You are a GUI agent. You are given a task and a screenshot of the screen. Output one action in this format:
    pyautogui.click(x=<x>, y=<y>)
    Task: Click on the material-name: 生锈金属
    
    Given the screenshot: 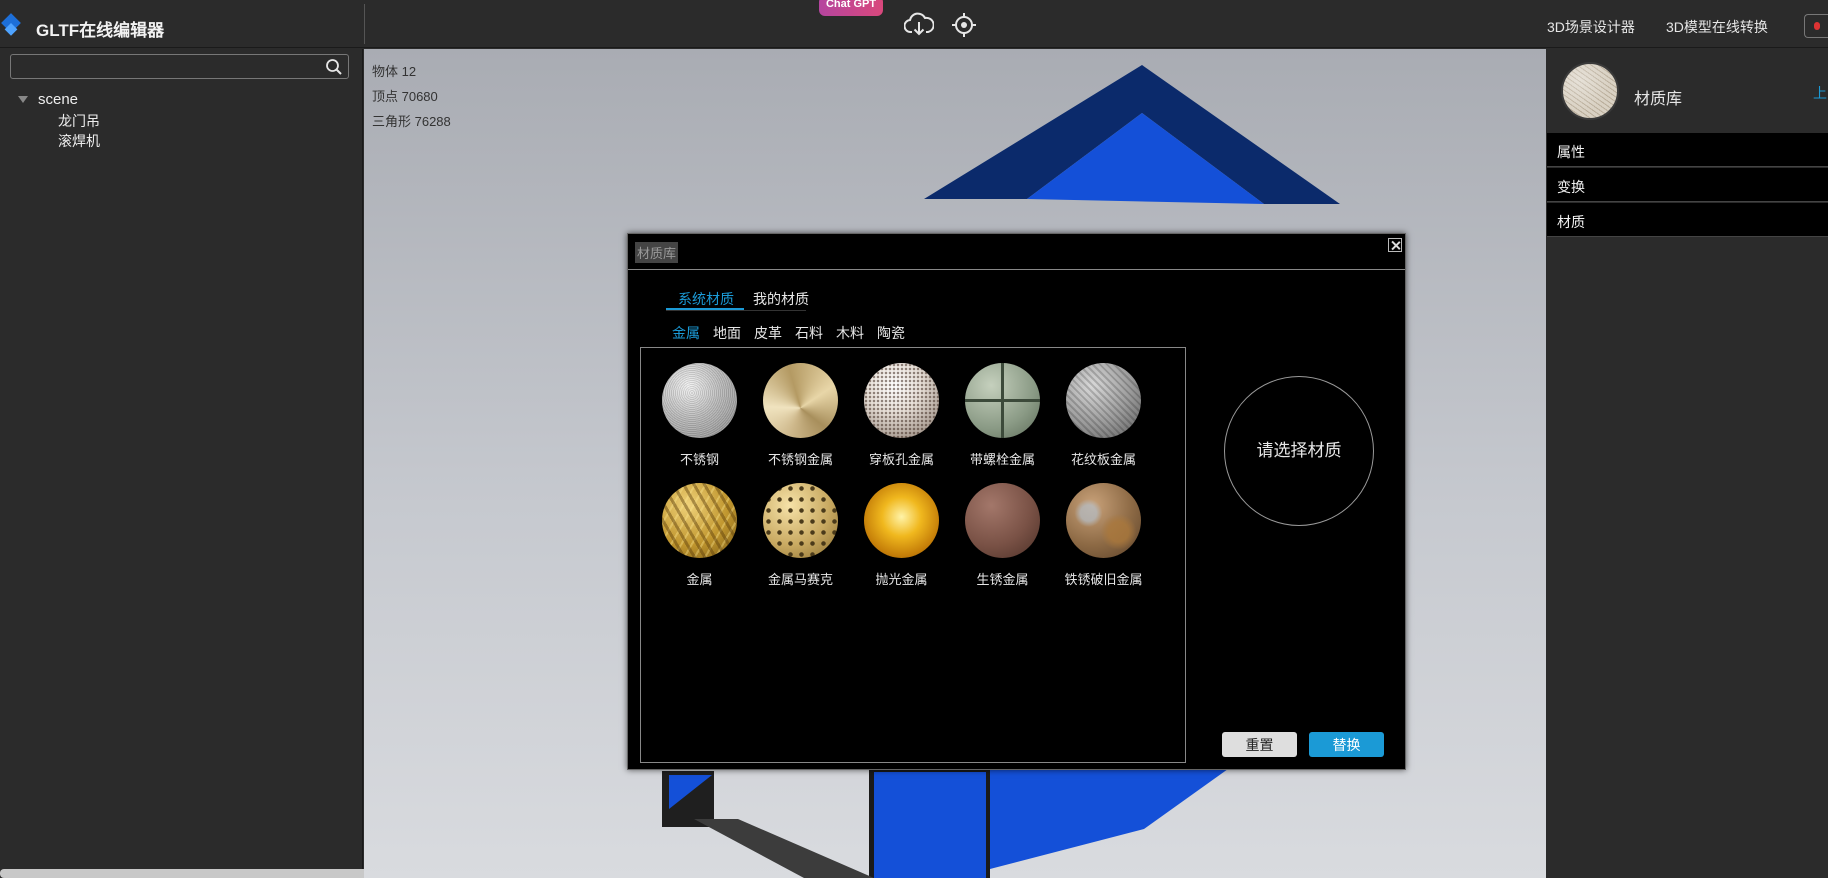 What is the action you would take?
    pyautogui.click(x=1002, y=579)
    